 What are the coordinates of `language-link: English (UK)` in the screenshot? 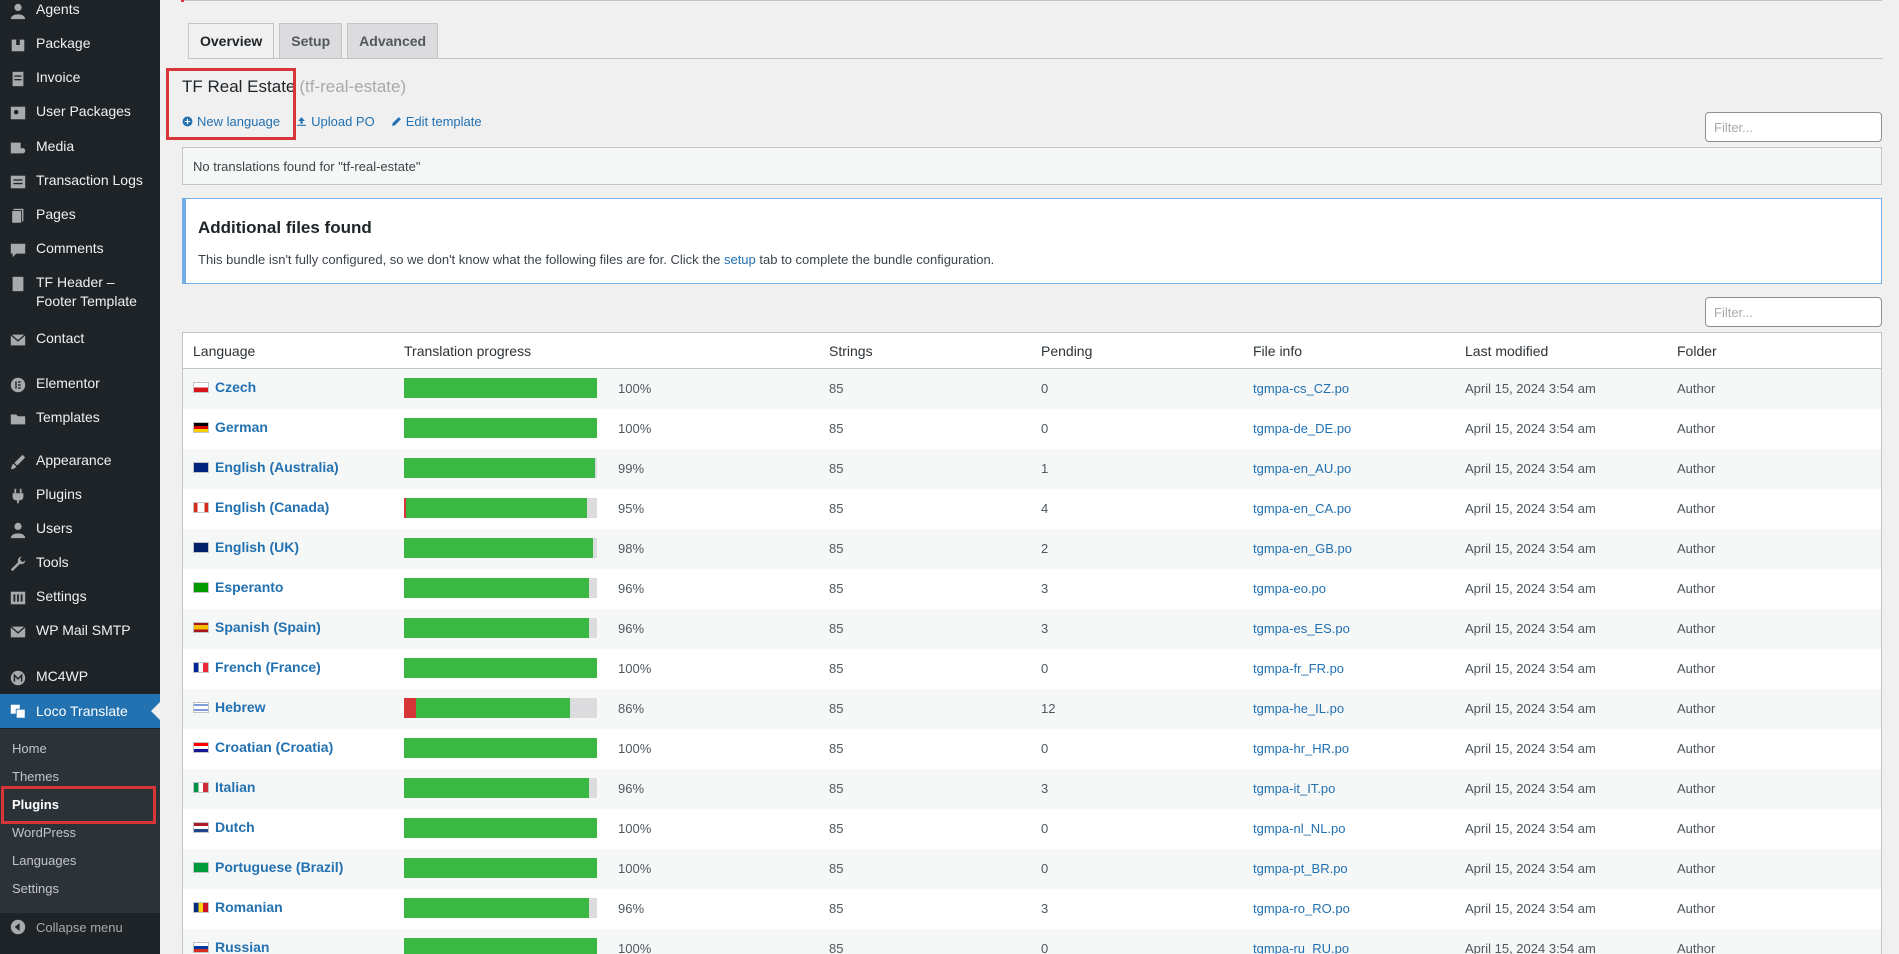 It's located at (246, 547).